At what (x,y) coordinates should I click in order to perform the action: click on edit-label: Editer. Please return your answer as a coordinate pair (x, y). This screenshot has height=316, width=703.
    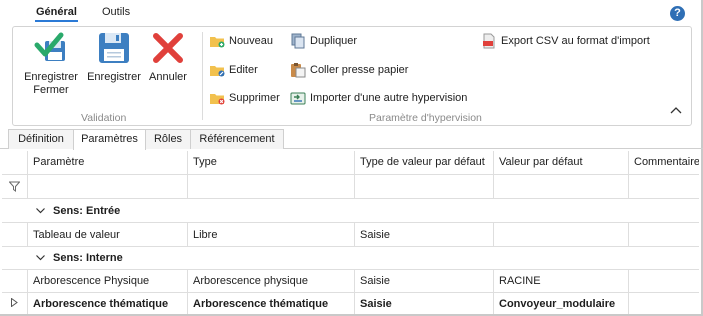
    Looking at the image, I should click on (243, 70).